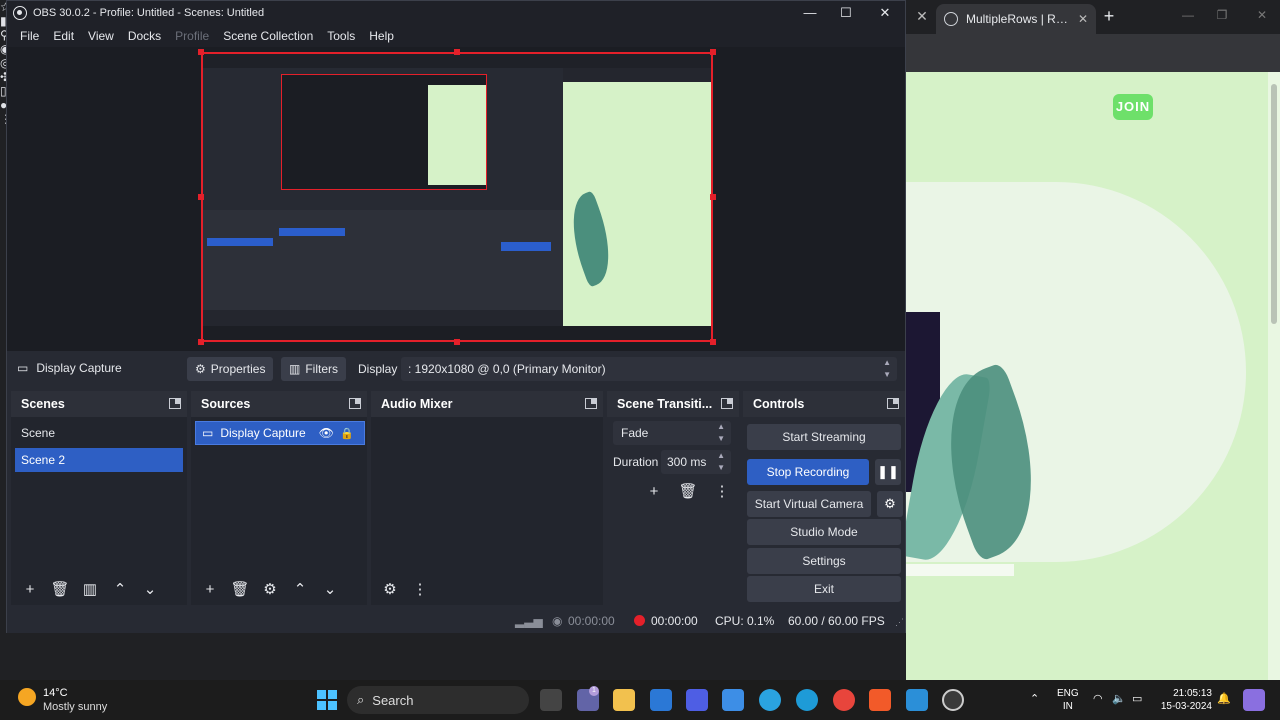  I want to click on start-icon, so click(327, 700).